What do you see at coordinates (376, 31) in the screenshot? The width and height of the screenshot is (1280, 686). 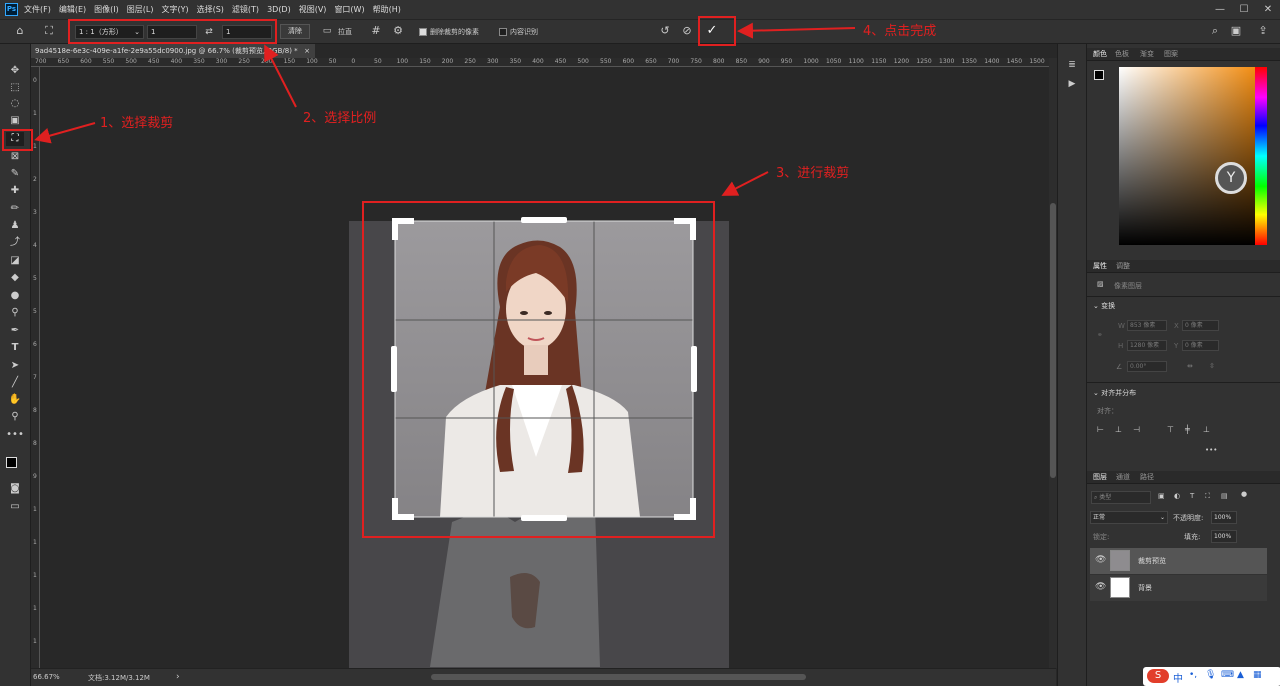 I see `overlay-grid-icon: #` at bounding box center [376, 31].